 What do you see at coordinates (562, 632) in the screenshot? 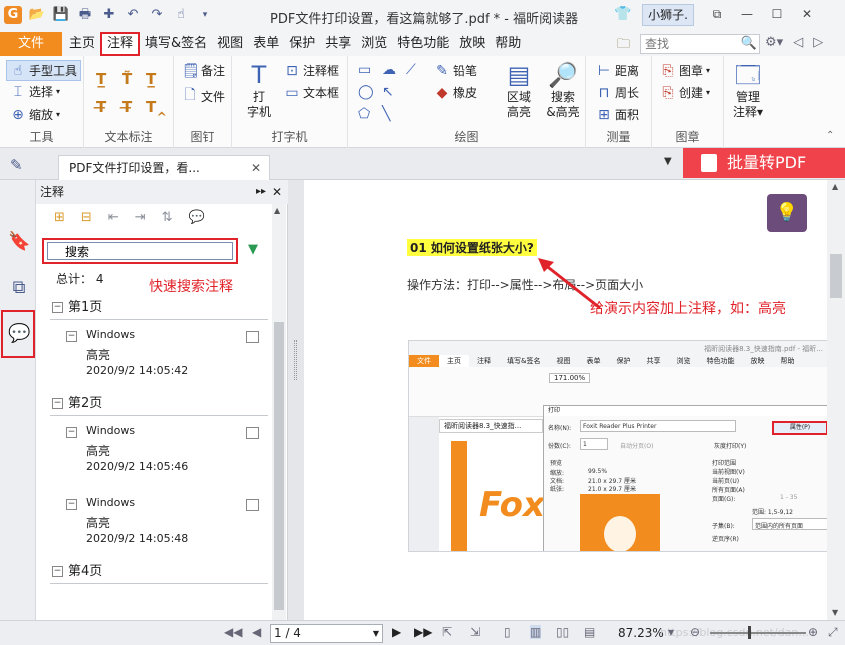
I see `facing-page-icon: ▯▯` at bounding box center [562, 632].